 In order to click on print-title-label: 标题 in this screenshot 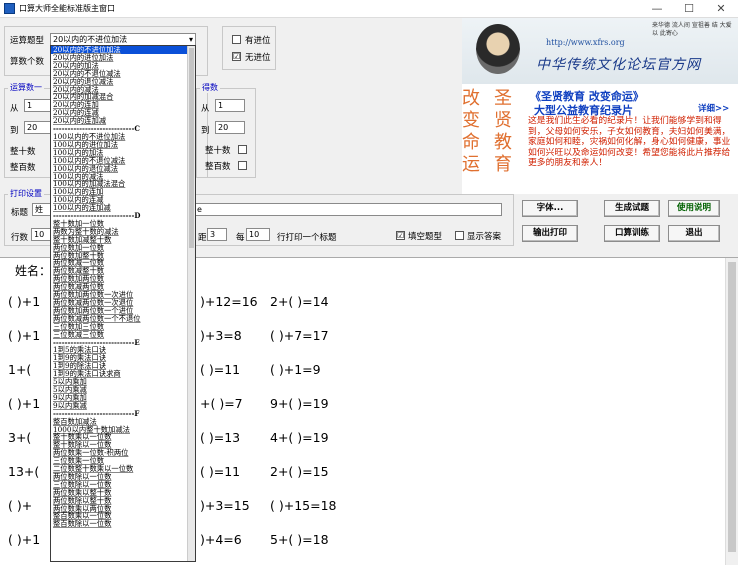, I will do `click(20, 213)`.